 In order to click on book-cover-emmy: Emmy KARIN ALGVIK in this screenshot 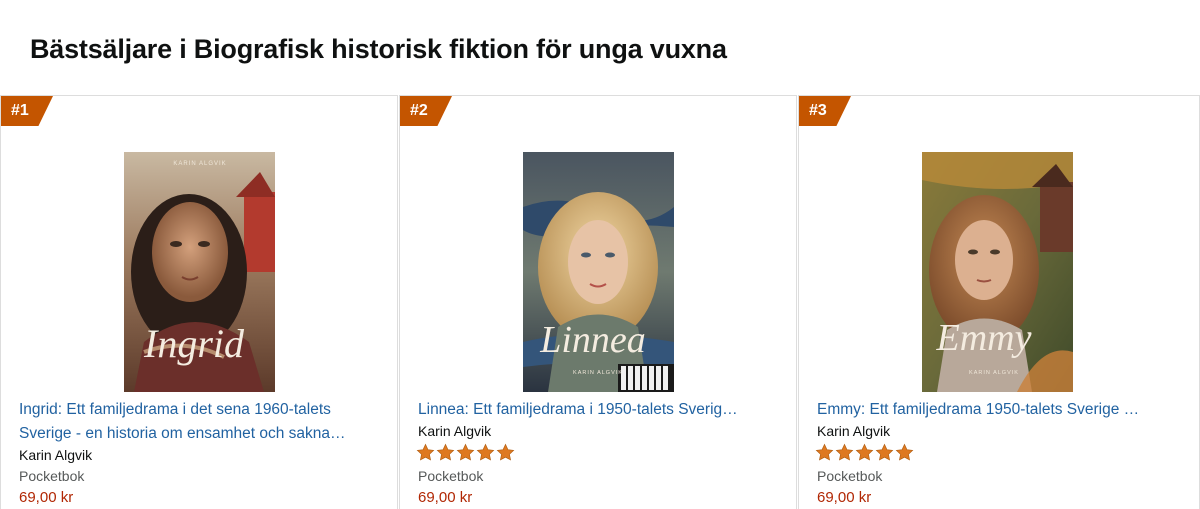, I will do `click(997, 272)`.